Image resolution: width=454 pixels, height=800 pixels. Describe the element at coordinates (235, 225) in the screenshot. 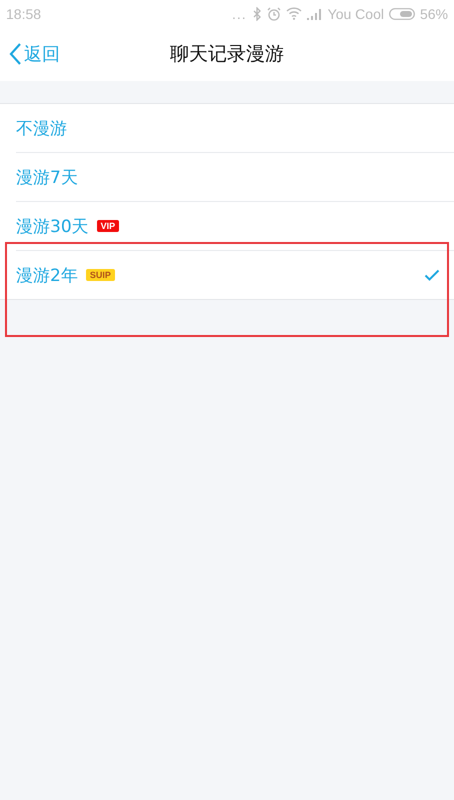

I see `option-item: 漫游30天 VIP` at that location.